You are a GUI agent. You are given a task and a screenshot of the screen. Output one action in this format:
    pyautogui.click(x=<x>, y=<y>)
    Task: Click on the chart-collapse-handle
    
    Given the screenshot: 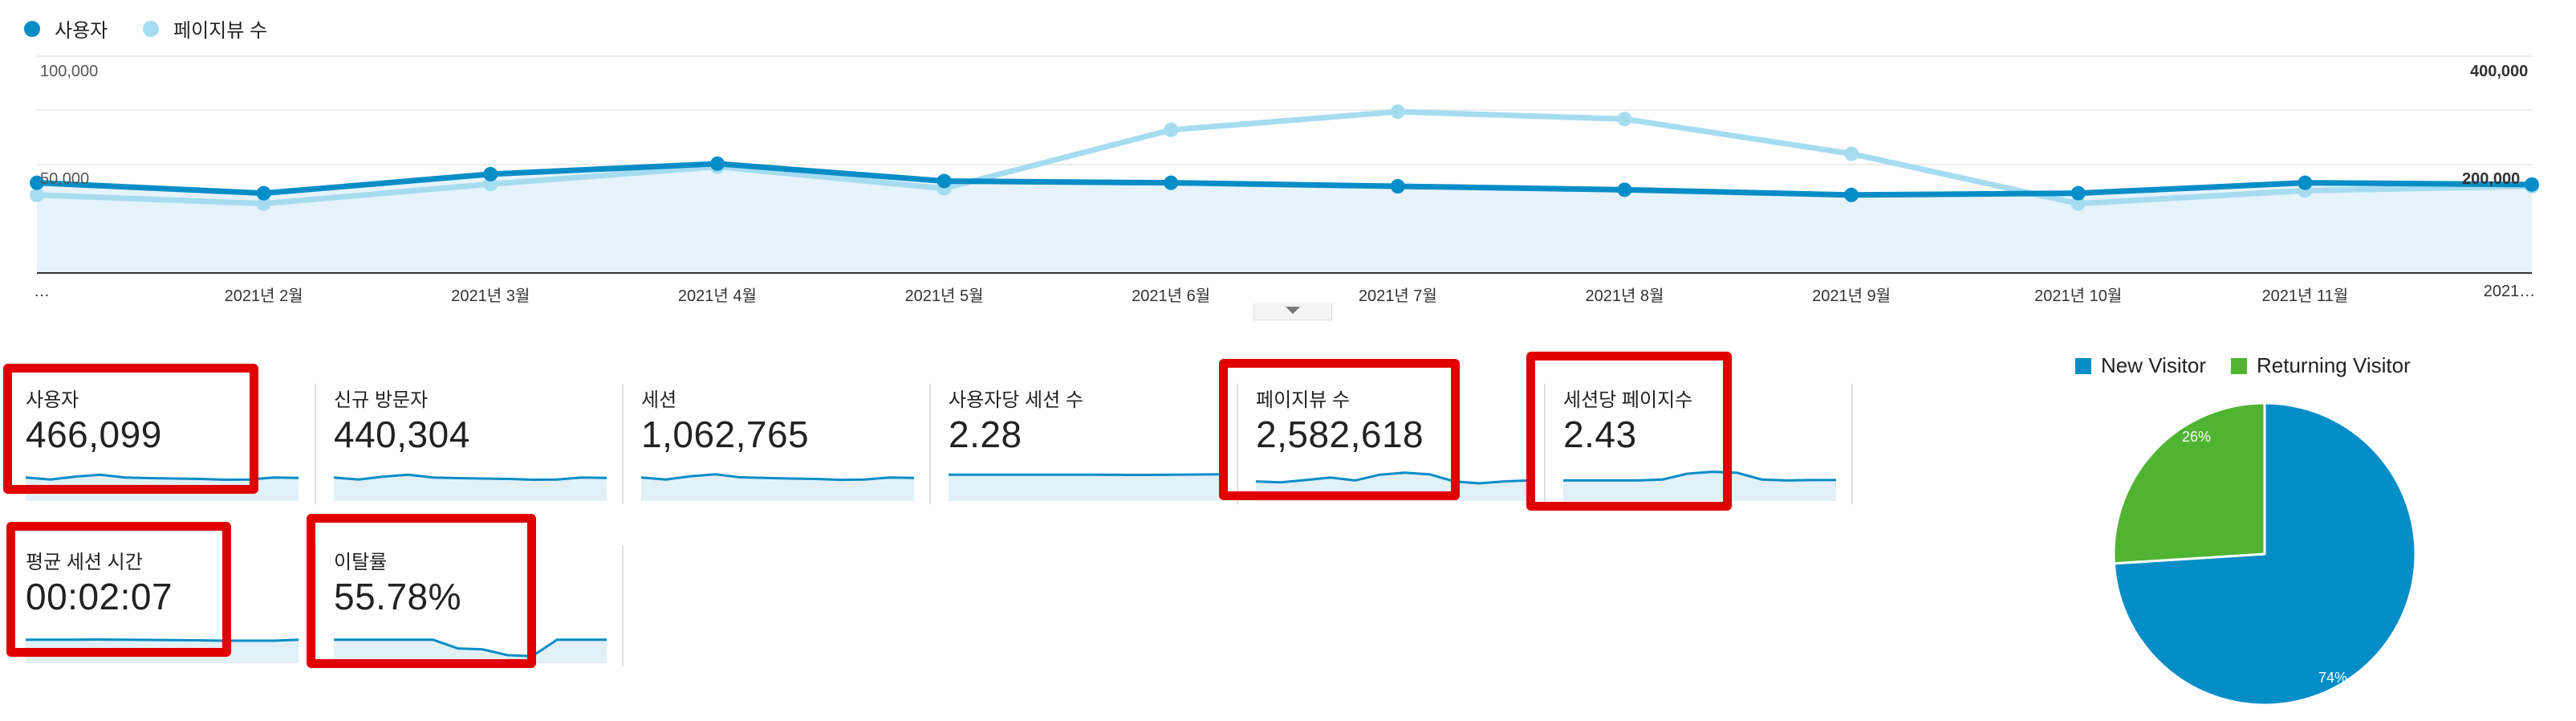 What is the action you would take?
    pyautogui.click(x=1292, y=311)
    